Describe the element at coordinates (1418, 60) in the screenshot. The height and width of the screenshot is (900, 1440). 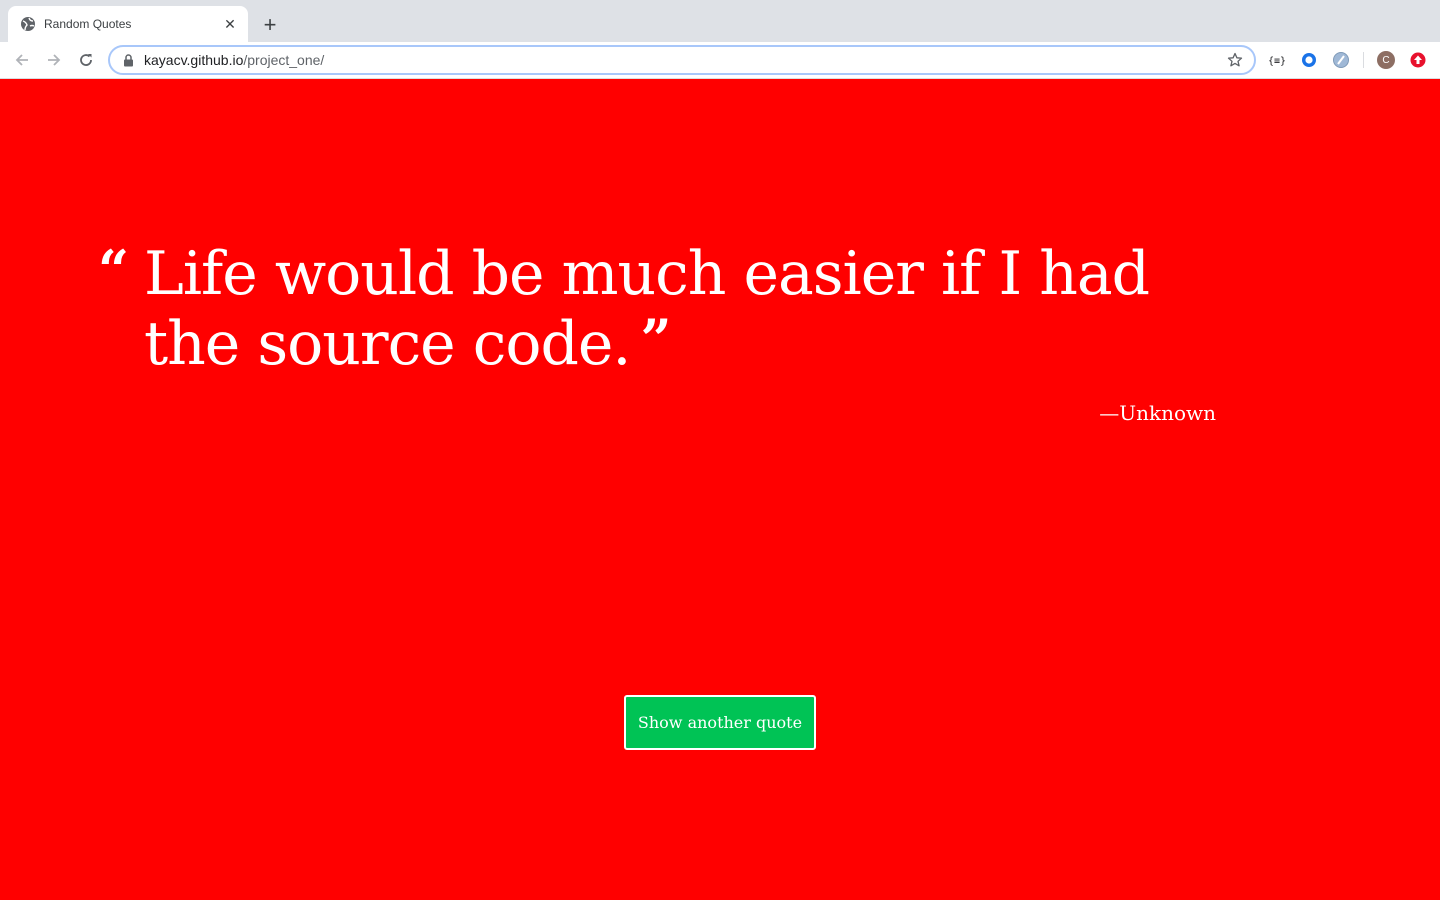
I see `update-extension-icon` at that location.